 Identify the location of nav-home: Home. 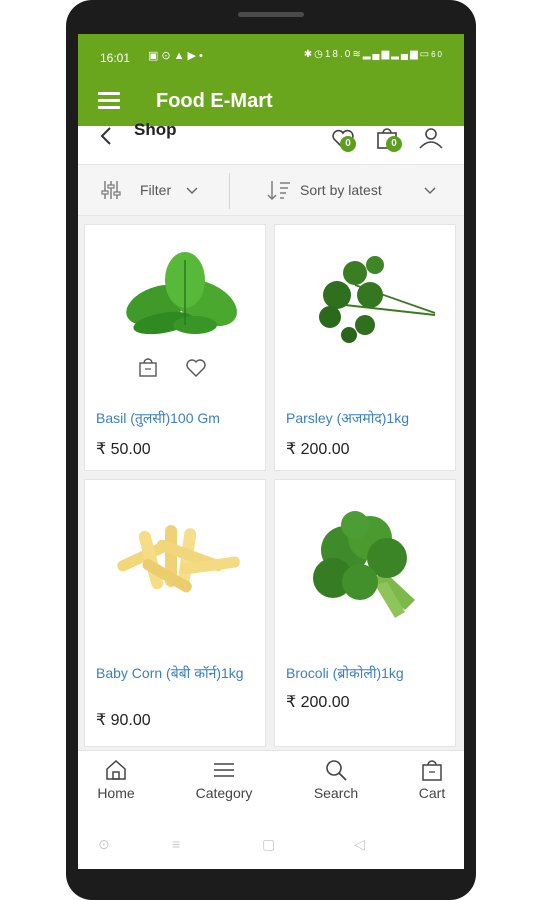
(117, 780).